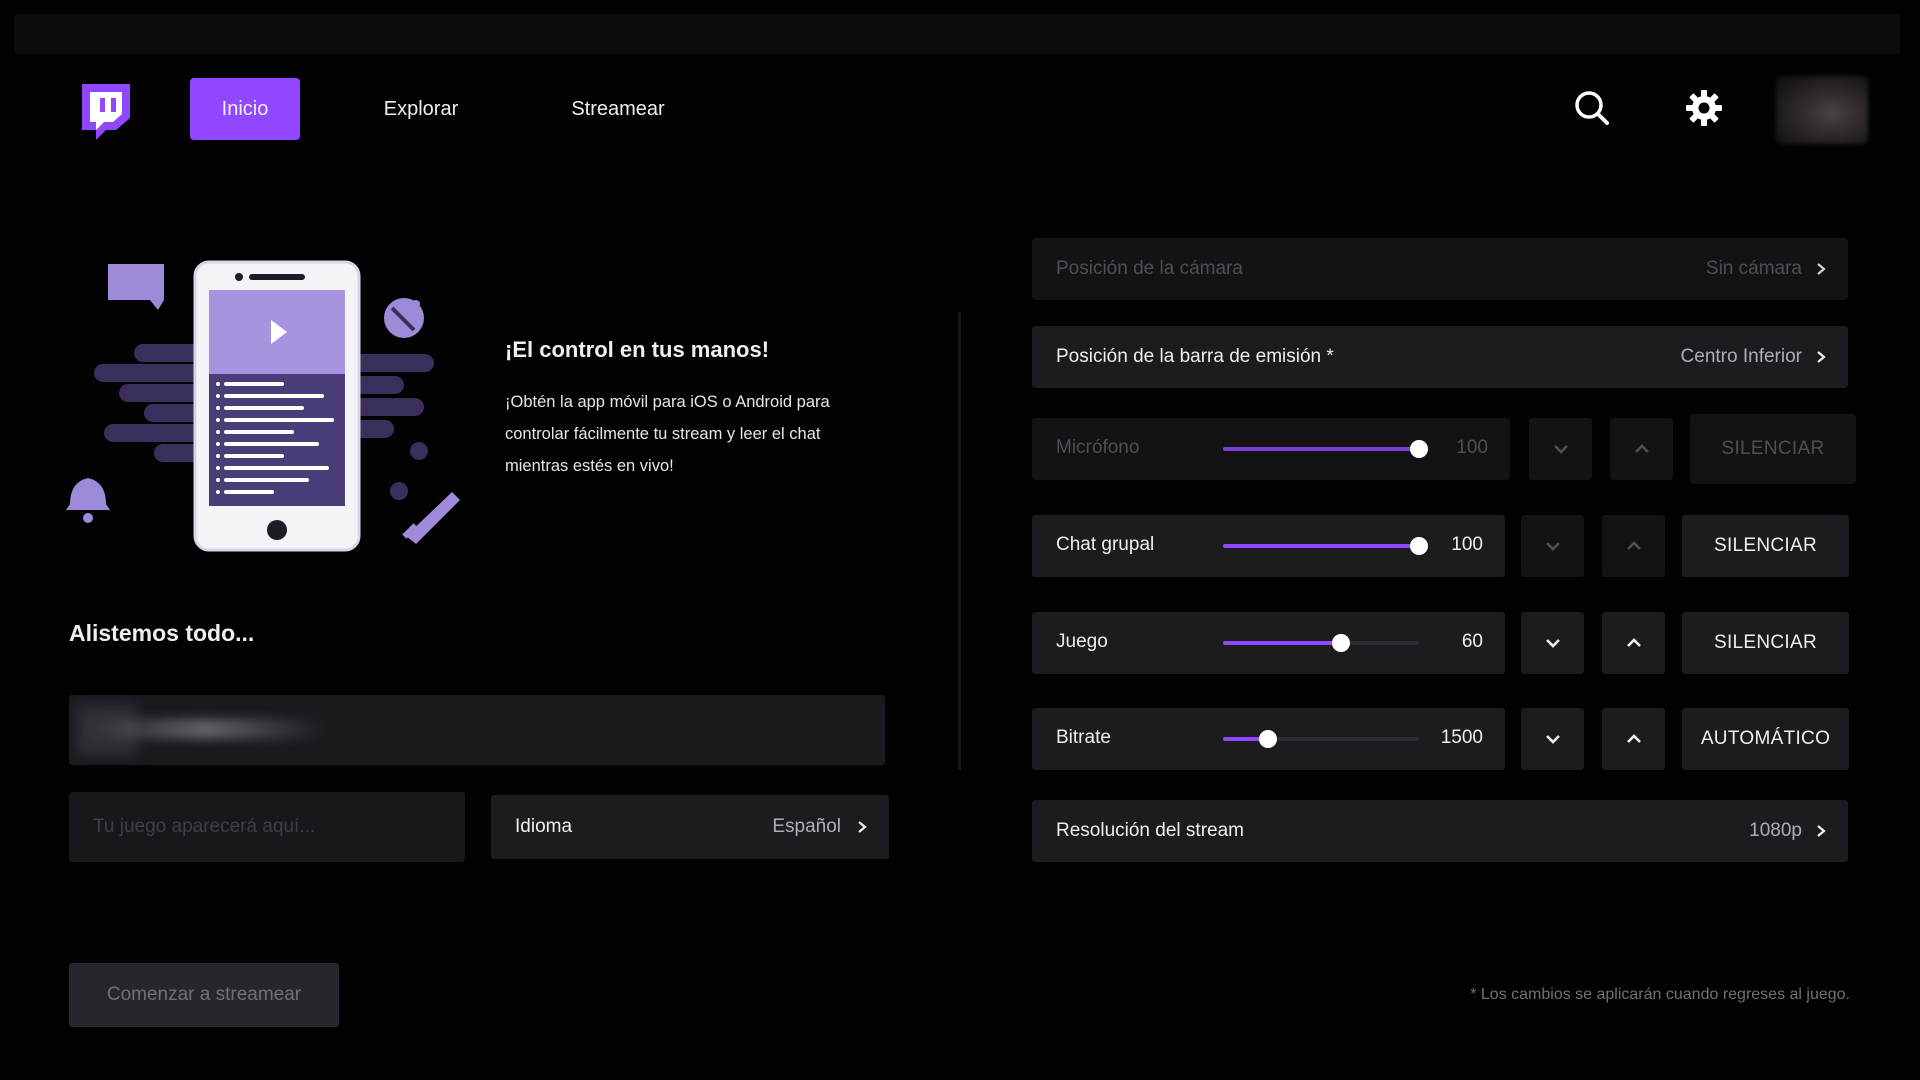 This screenshot has width=1920, height=1080. What do you see at coordinates (1461, 737) in the screenshot?
I see `bitrate-value: 1500` at bounding box center [1461, 737].